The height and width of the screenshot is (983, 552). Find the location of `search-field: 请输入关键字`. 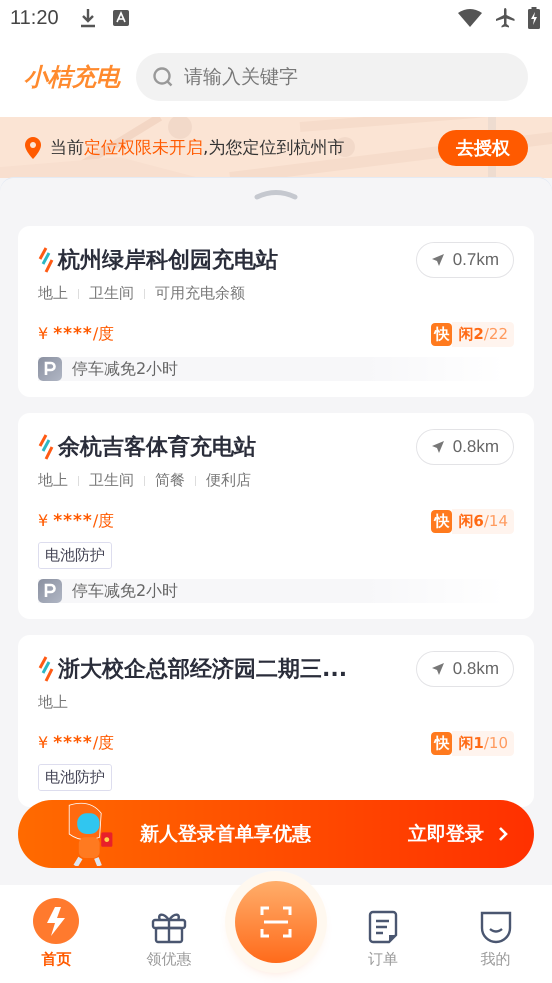

search-field: 请输入关键字 is located at coordinates (332, 76).